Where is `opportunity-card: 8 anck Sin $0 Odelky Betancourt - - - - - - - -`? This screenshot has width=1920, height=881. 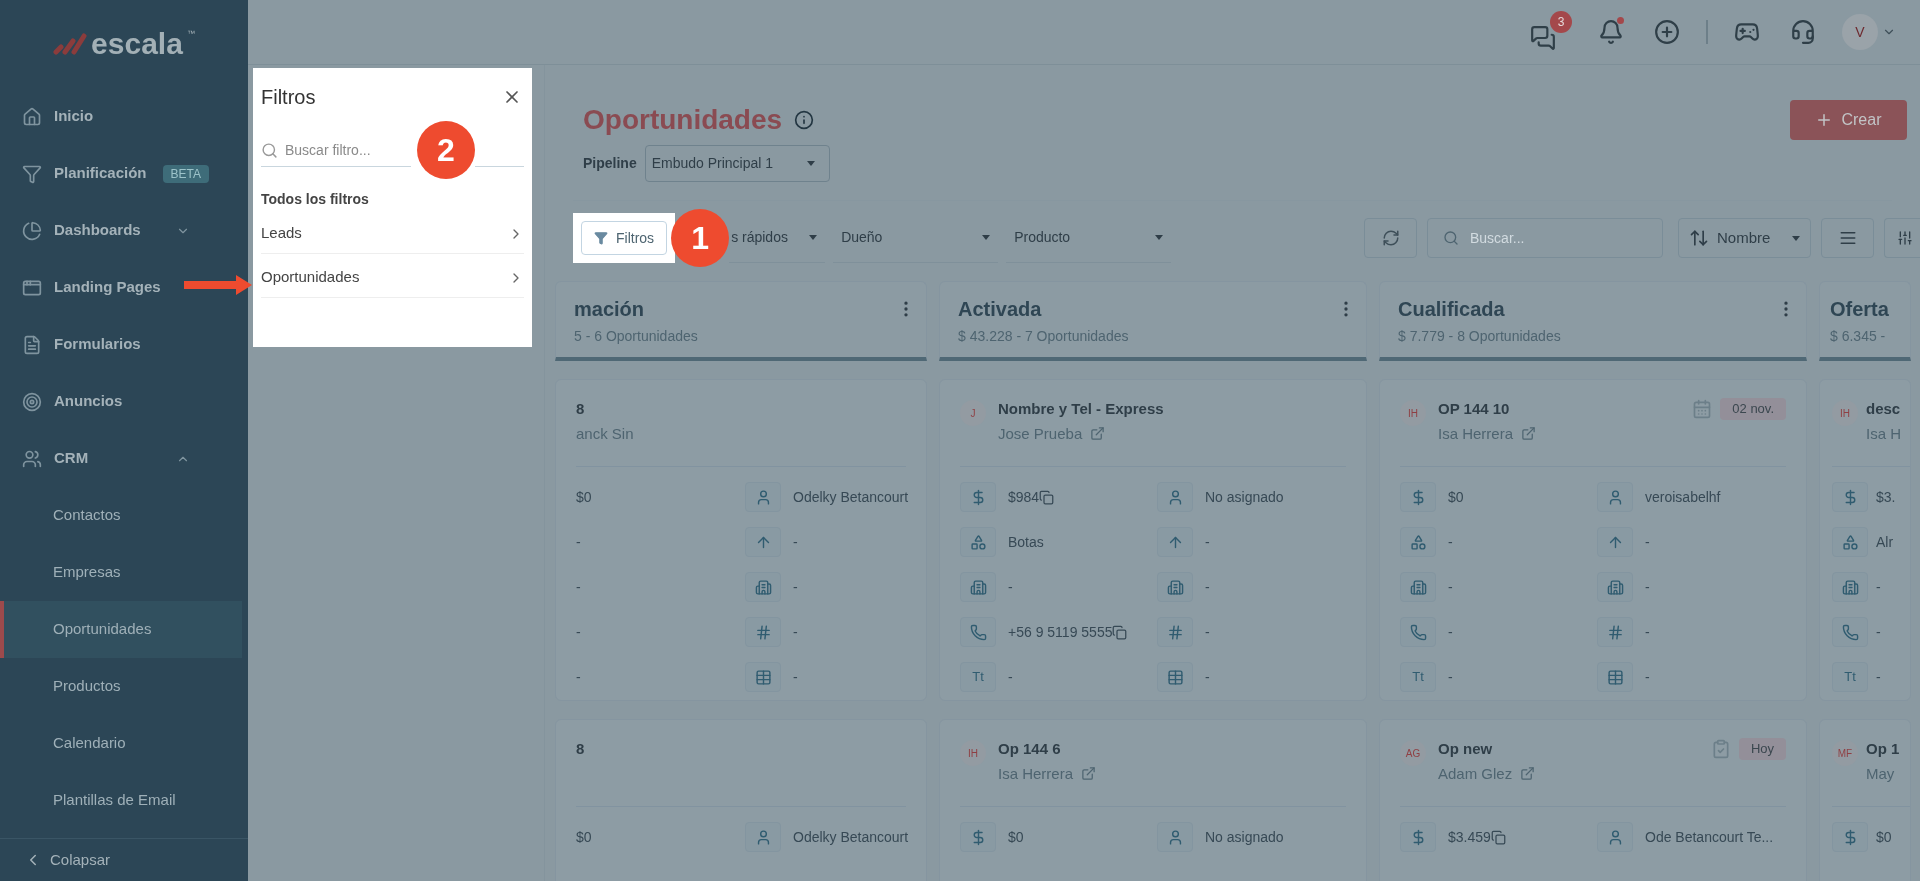
opportunity-card: 8 anck Sin $0 Odelky Betancourt - - - - - - - - is located at coordinates (741, 540).